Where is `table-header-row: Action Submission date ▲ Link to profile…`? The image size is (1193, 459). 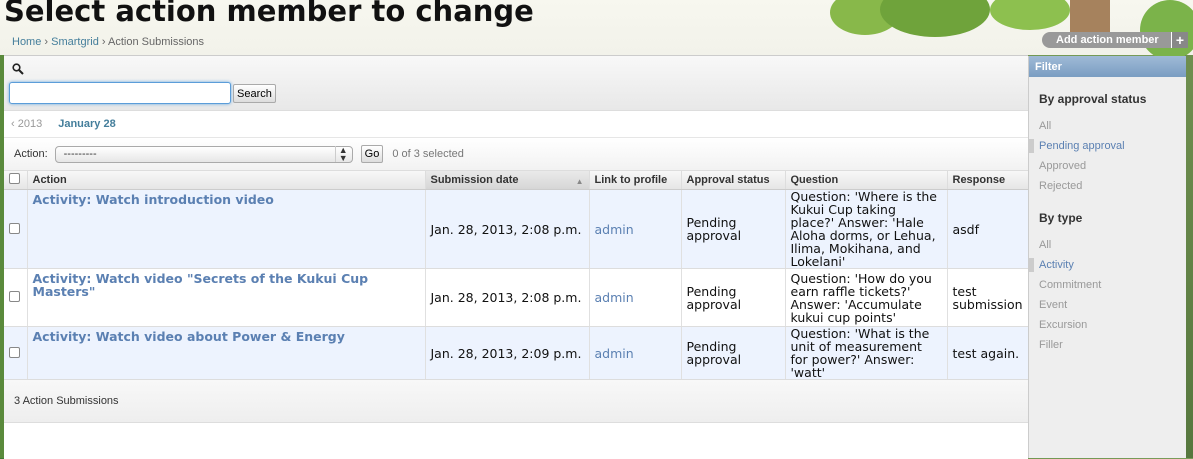
table-header-row: Action Submission date ▲ Link to profile… is located at coordinates (516, 180).